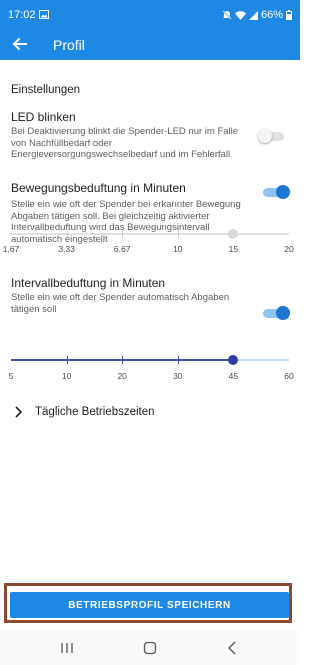 This screenshot has height=665, width=320. Describe the element at coordinates (178, 376) in the screenshot. I see `interval-tick-label: 30` at that location.